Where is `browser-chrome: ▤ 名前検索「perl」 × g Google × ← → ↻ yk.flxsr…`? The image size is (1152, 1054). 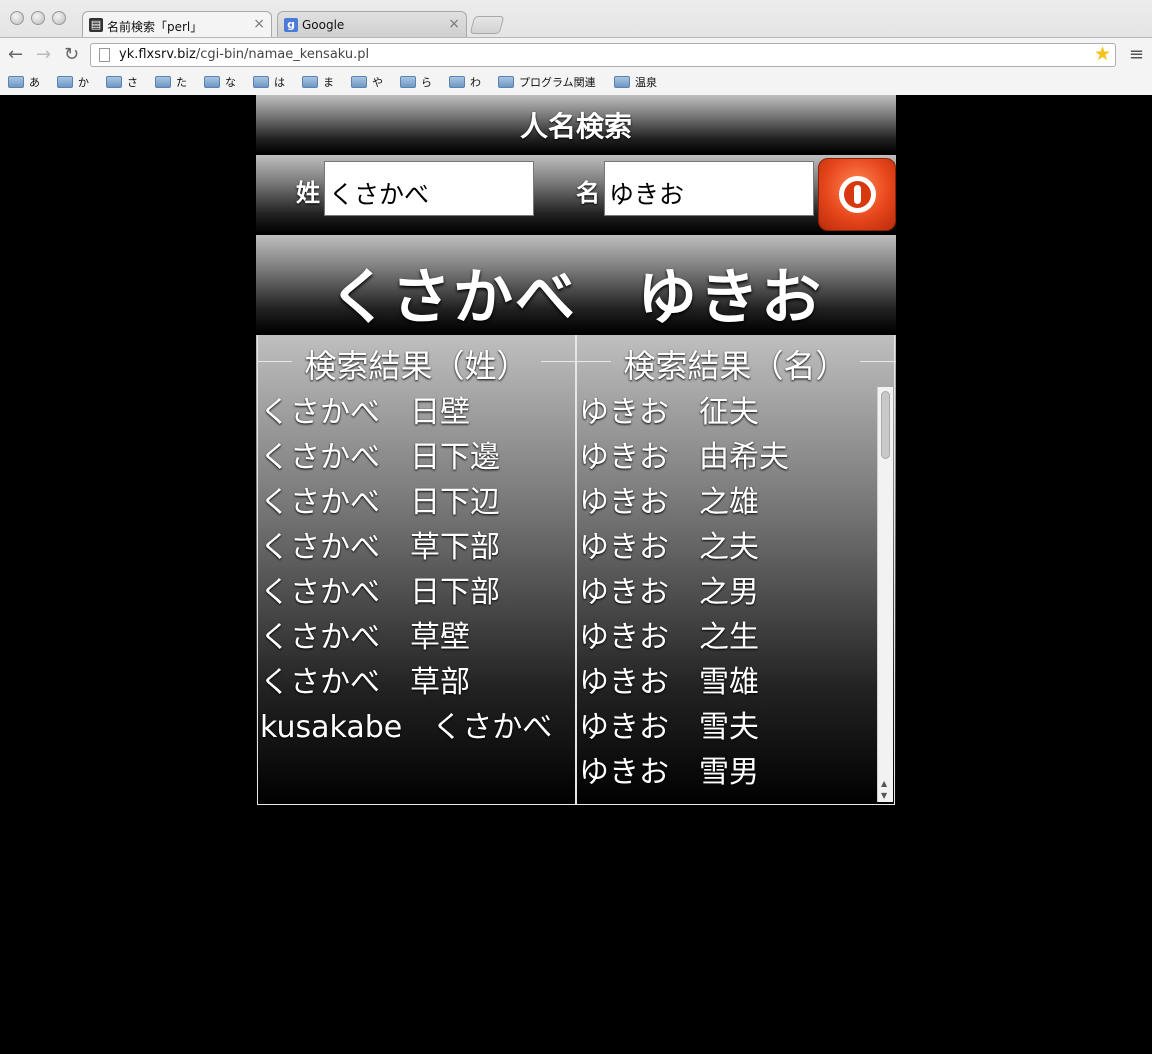 browser-chrome: ▤ 名前検索「perl」 × g Google × ← → ↻ yk.flxsr… is located at coordinates (576, 47).